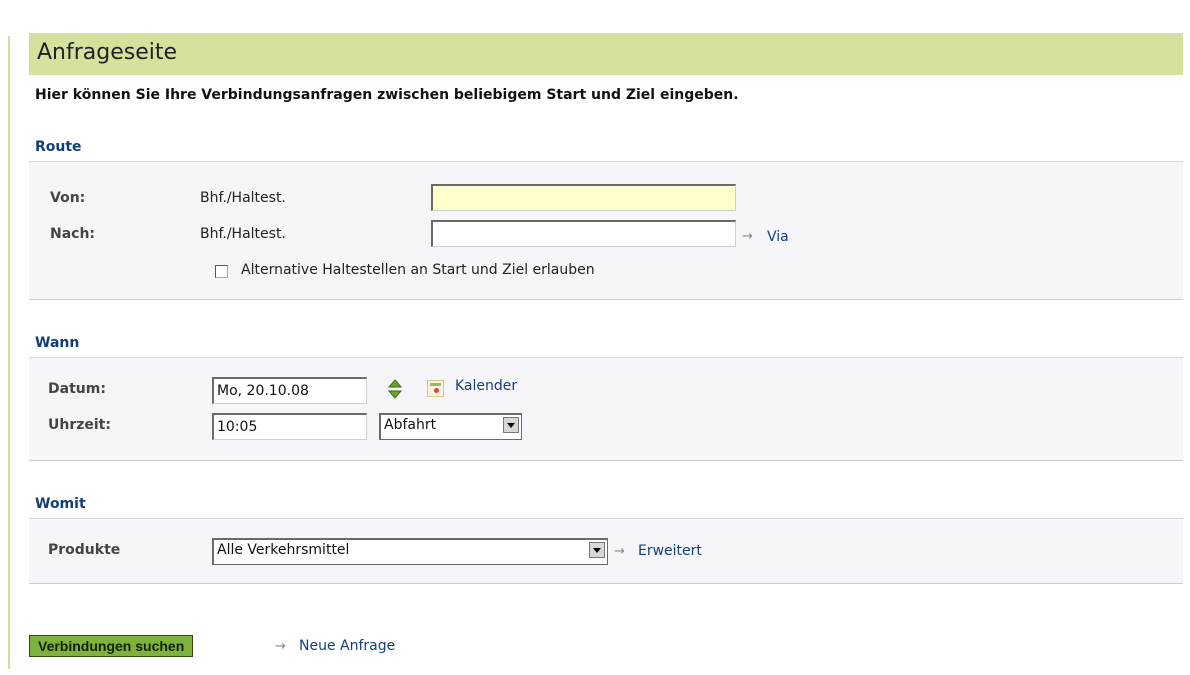 The width and height of the screenshot is (1190, 675). Describe the element at coordinates (583, 197) in the screenshot. I see `from-input` at that location.